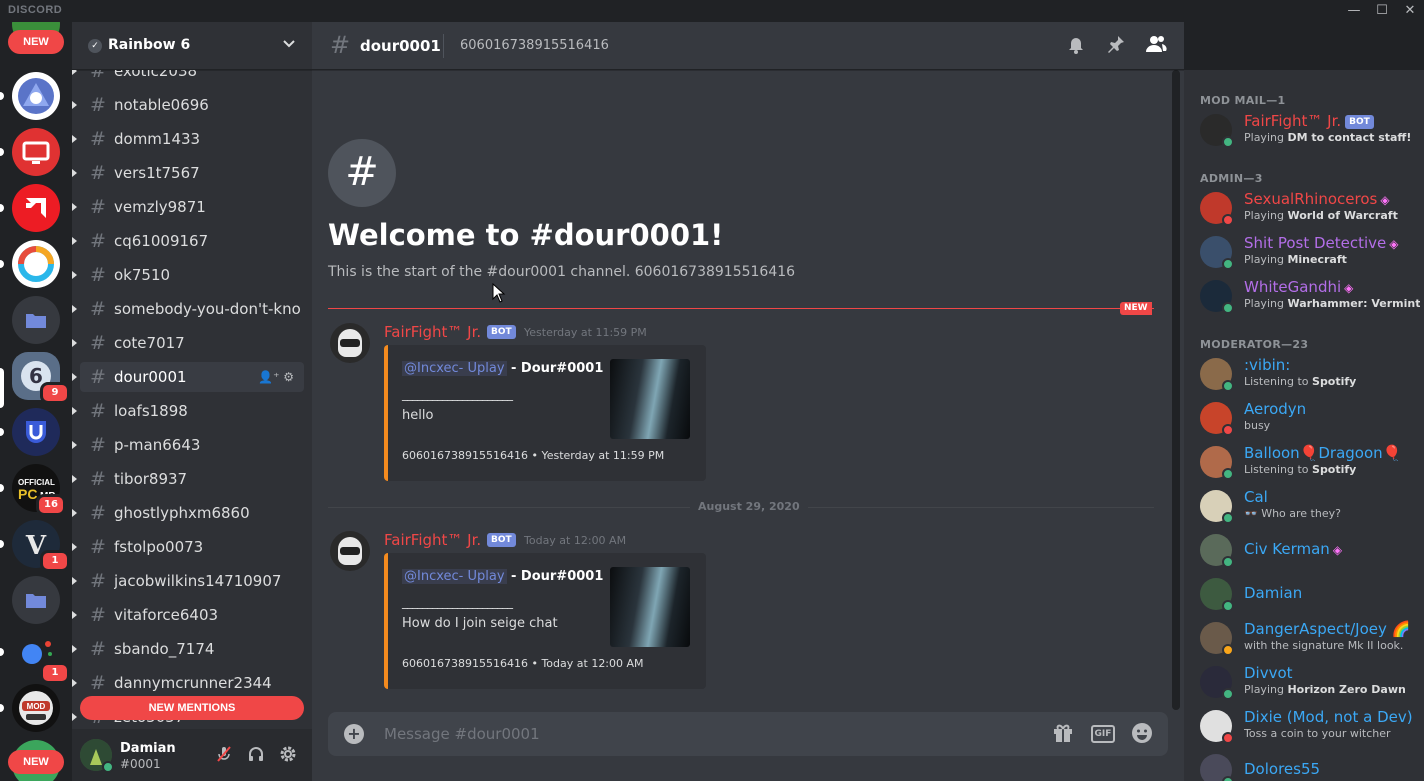 The width and height of the screenshot is (1424, 781). Describe the element at coordinates (1308, 462) in the screenshot. I see `member-item: Balloon🎈Dragoon🎈 Listening to Spotify` at that location.